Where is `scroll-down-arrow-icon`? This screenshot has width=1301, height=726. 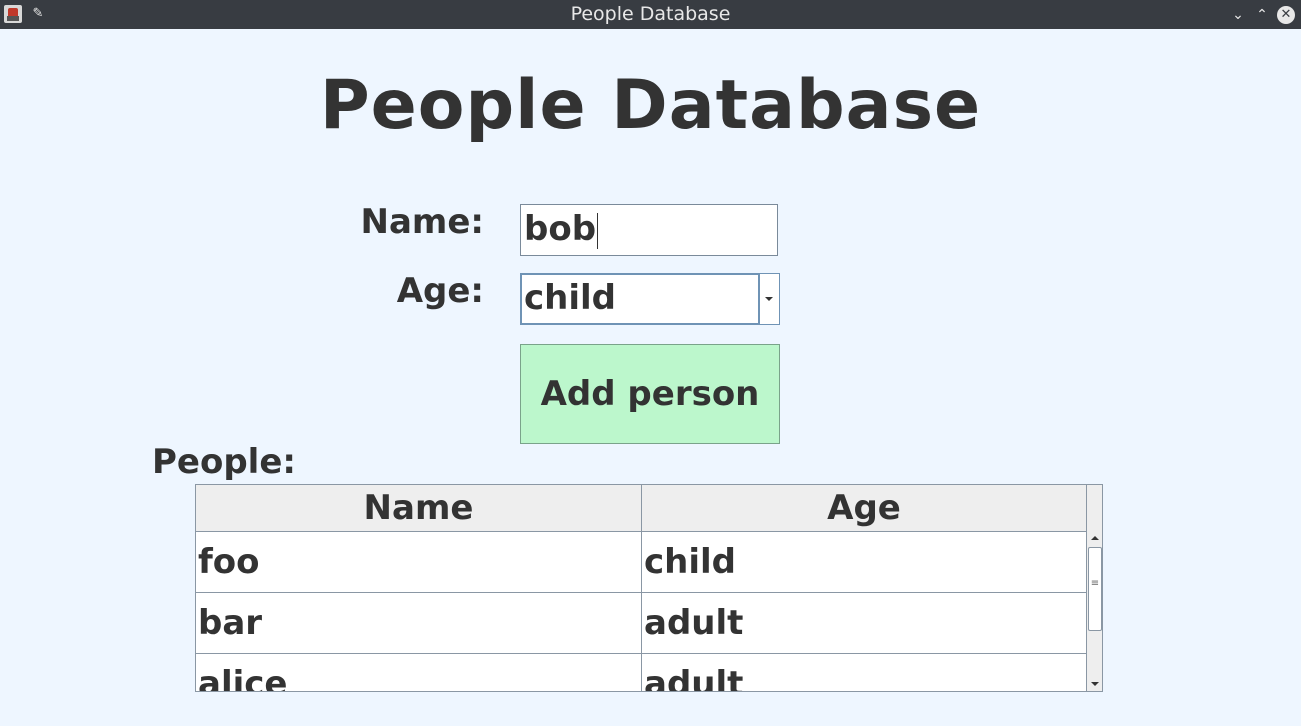 scroll-down-arrow-icon is located at coordinates (1094, 684).